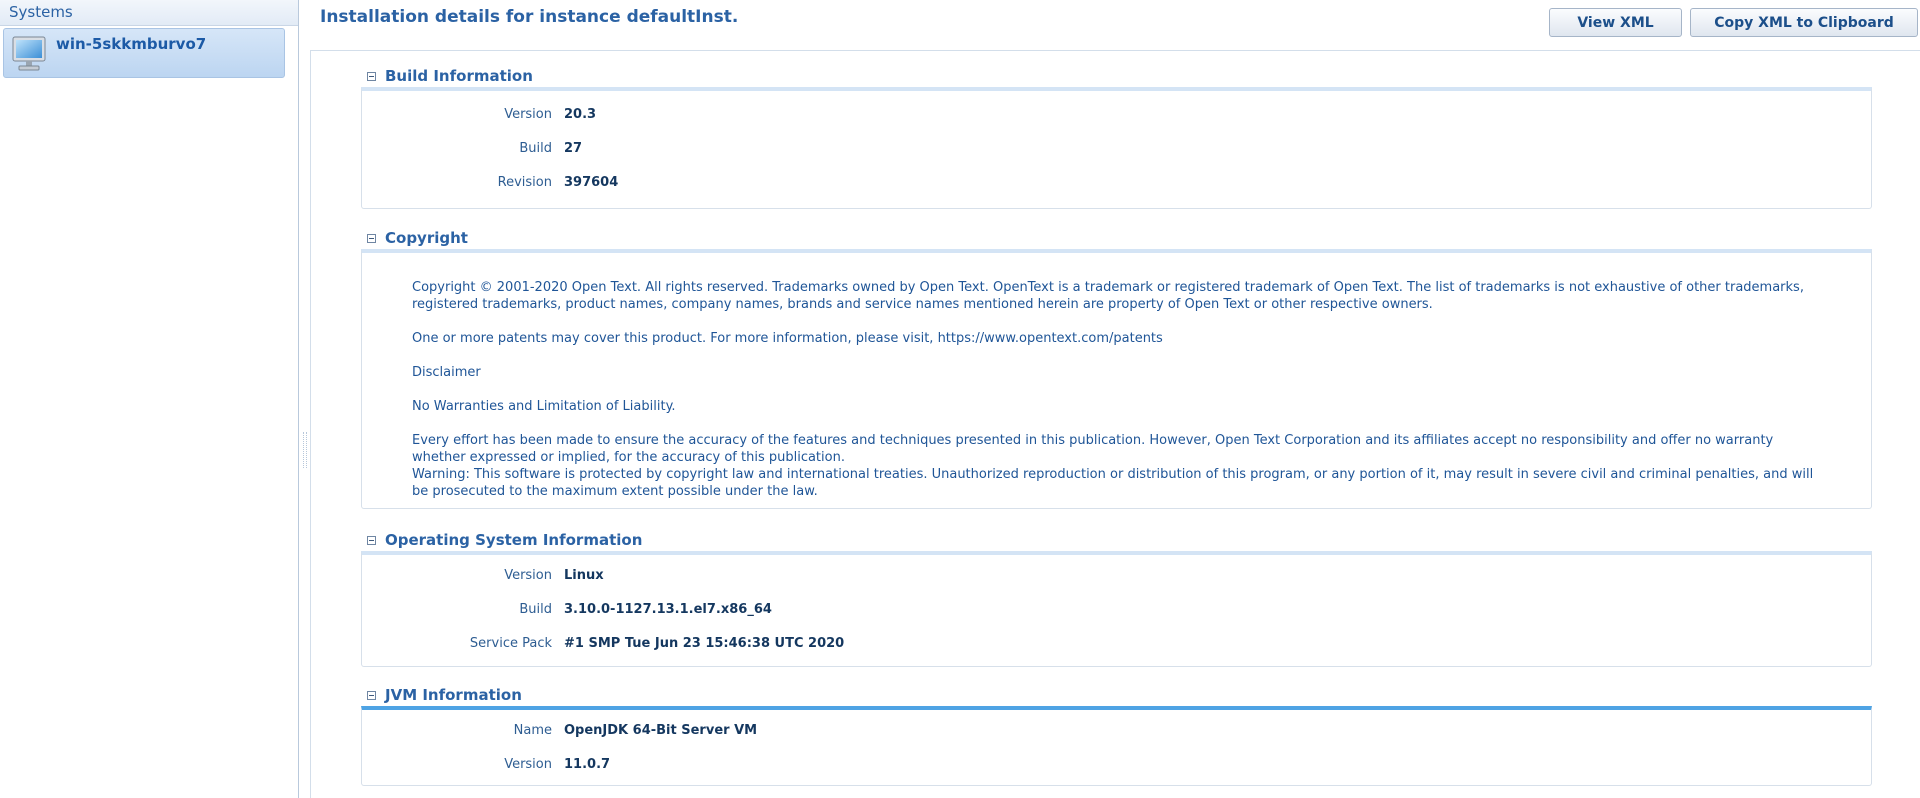  I want to click on field-label: Service Pack, so click(510, 643).